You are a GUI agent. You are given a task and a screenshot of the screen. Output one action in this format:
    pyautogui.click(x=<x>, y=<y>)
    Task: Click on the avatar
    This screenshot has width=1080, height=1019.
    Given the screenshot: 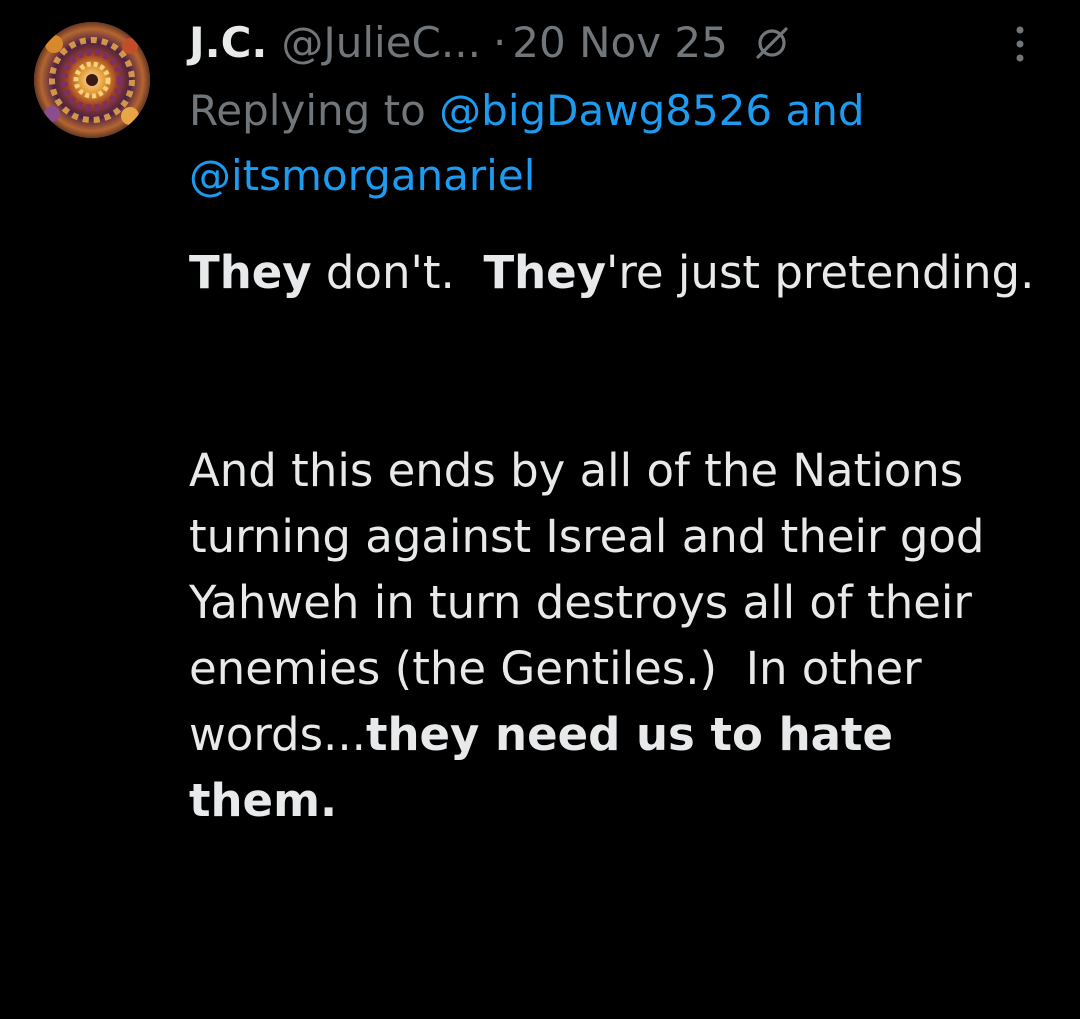 What is the action you would take?
    pyautogui.click(x=92, y=80)
    